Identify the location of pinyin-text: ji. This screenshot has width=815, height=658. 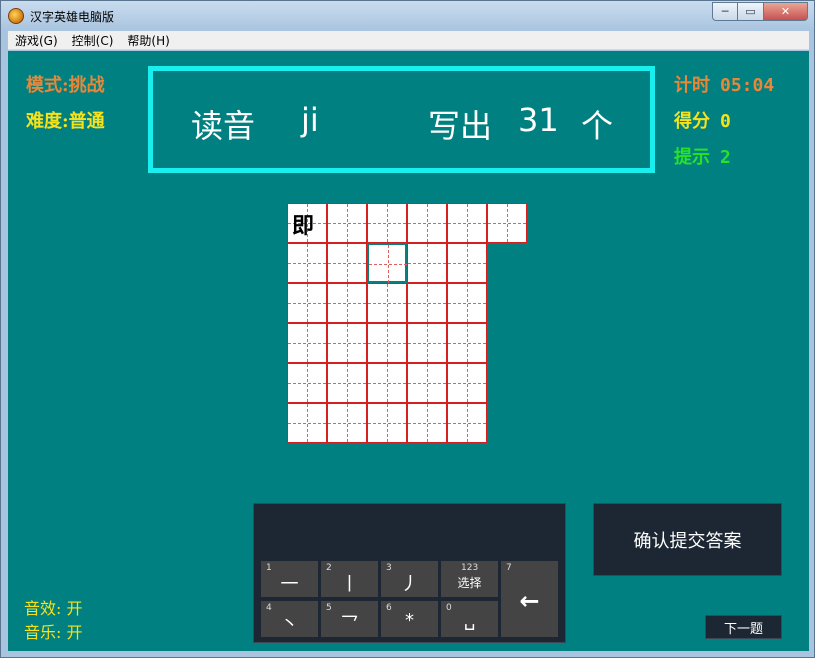
(310, 120).